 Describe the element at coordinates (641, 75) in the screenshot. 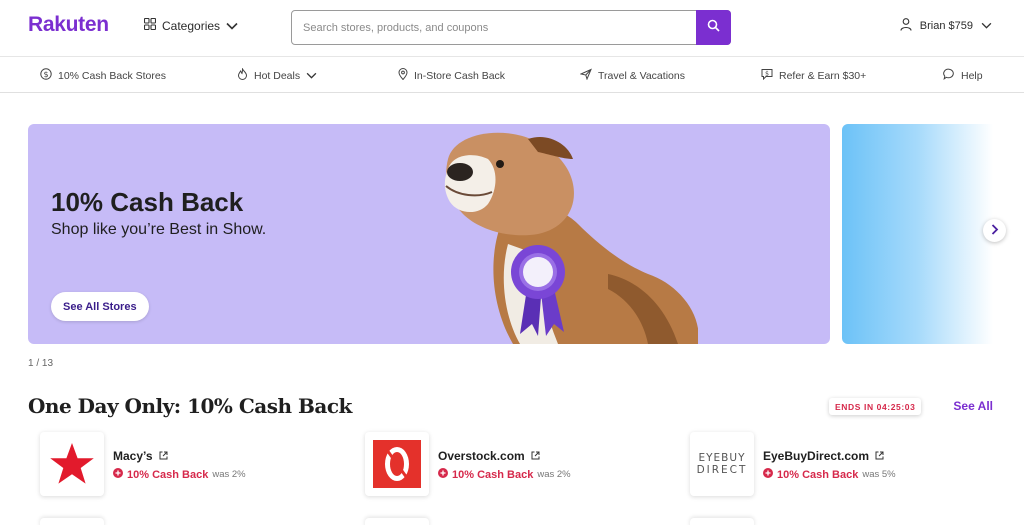

I see `nav-label: Travel & Vacations` at that location.